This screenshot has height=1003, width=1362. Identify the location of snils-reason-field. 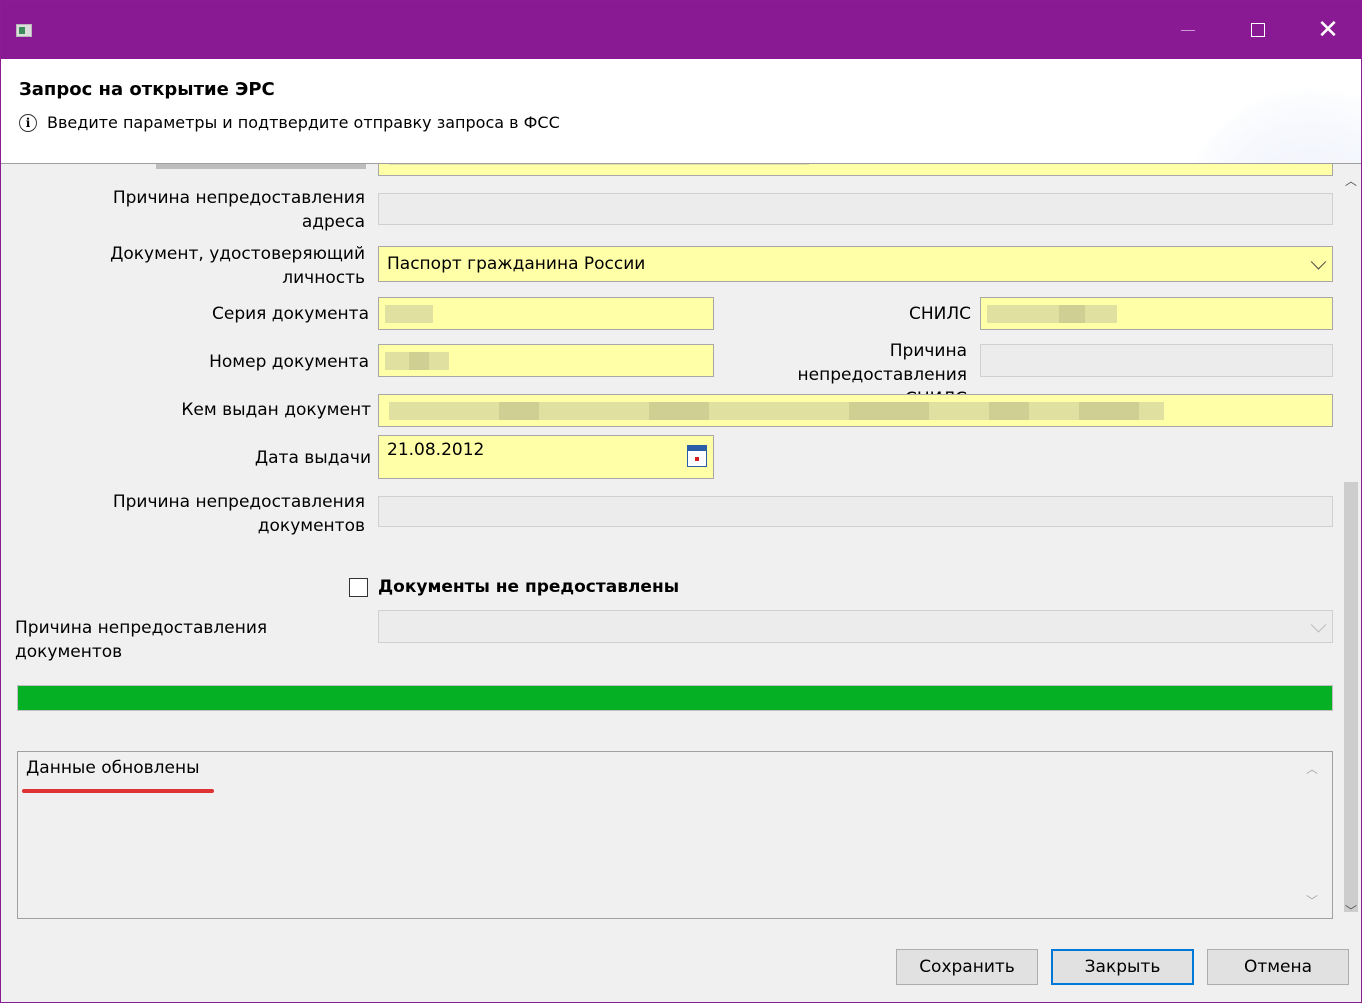
(1156, 360).